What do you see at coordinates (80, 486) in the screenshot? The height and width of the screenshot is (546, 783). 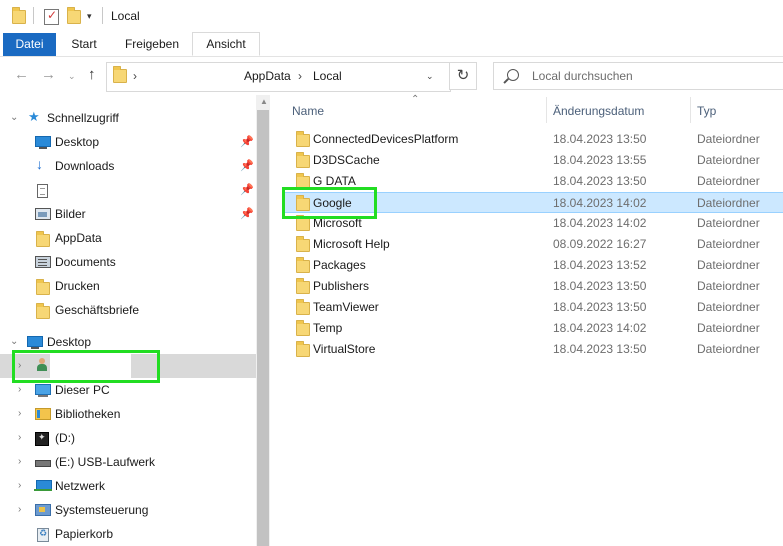 I see `sidebar-item-label: Netzwerk` at bounding box center [80, 486].